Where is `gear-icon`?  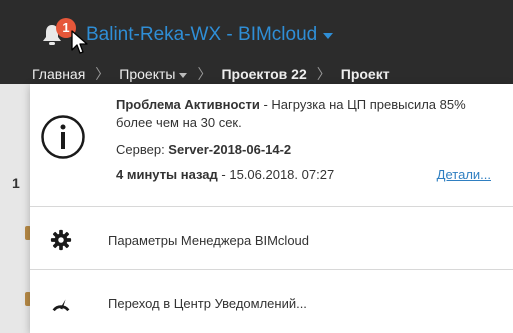 gear-icon is located at coordinates (61, 240).